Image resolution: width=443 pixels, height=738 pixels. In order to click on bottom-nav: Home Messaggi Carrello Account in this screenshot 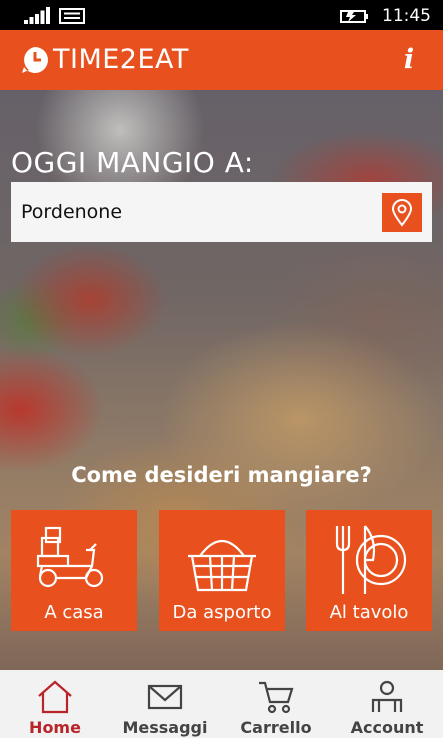, I will do `click(221, 704)`.